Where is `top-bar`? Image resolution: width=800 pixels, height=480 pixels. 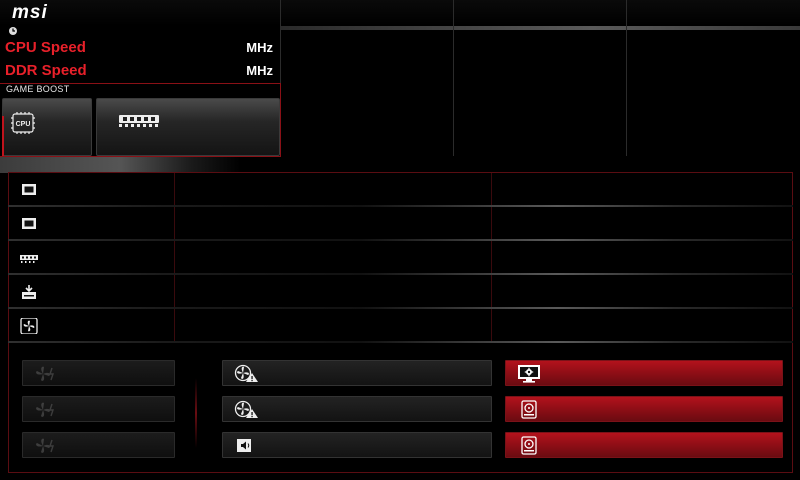 top-bar is located at coordinates (400, 13).